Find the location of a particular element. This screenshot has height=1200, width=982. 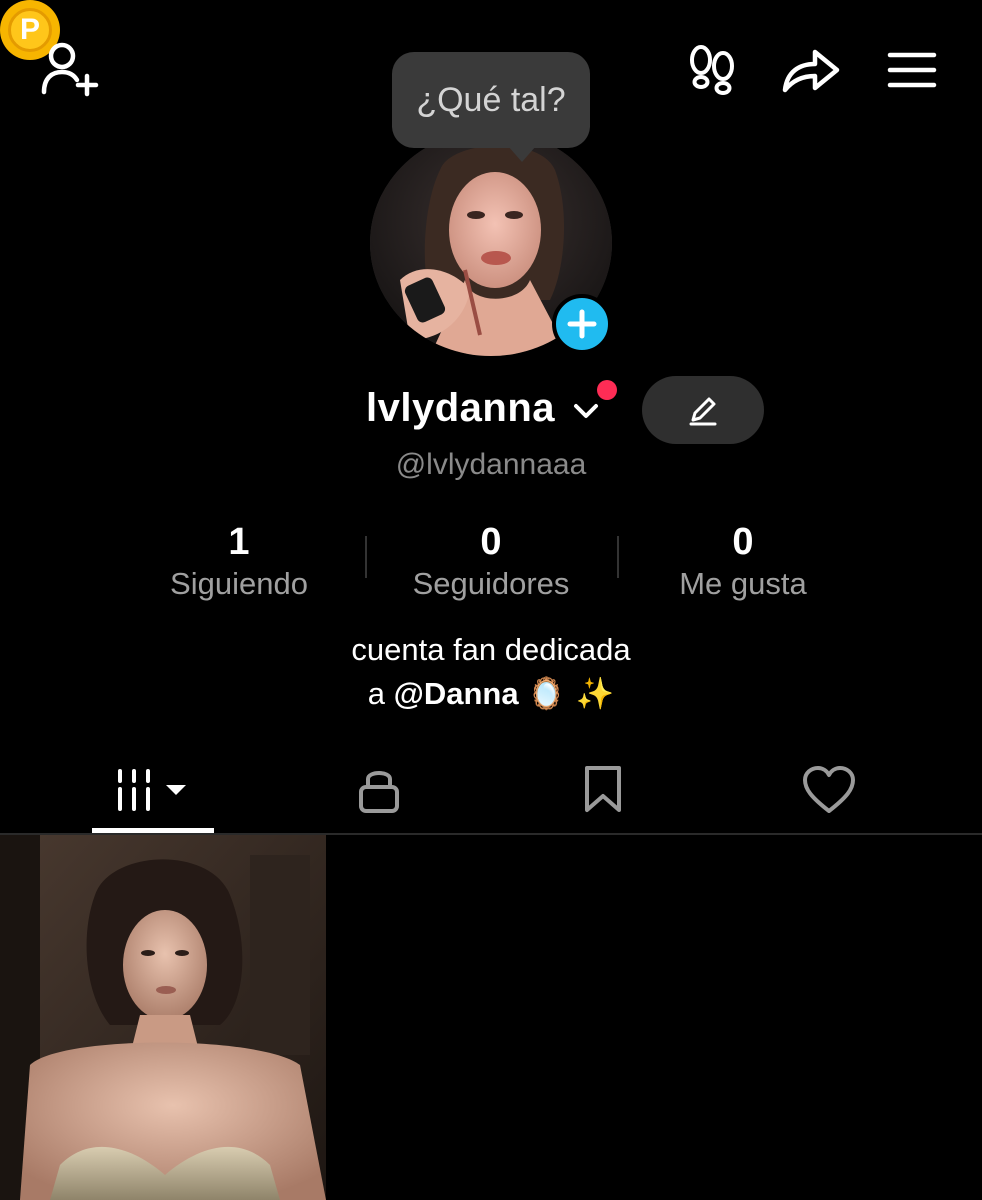

footprints-icon is located at coordinates (712, 70).